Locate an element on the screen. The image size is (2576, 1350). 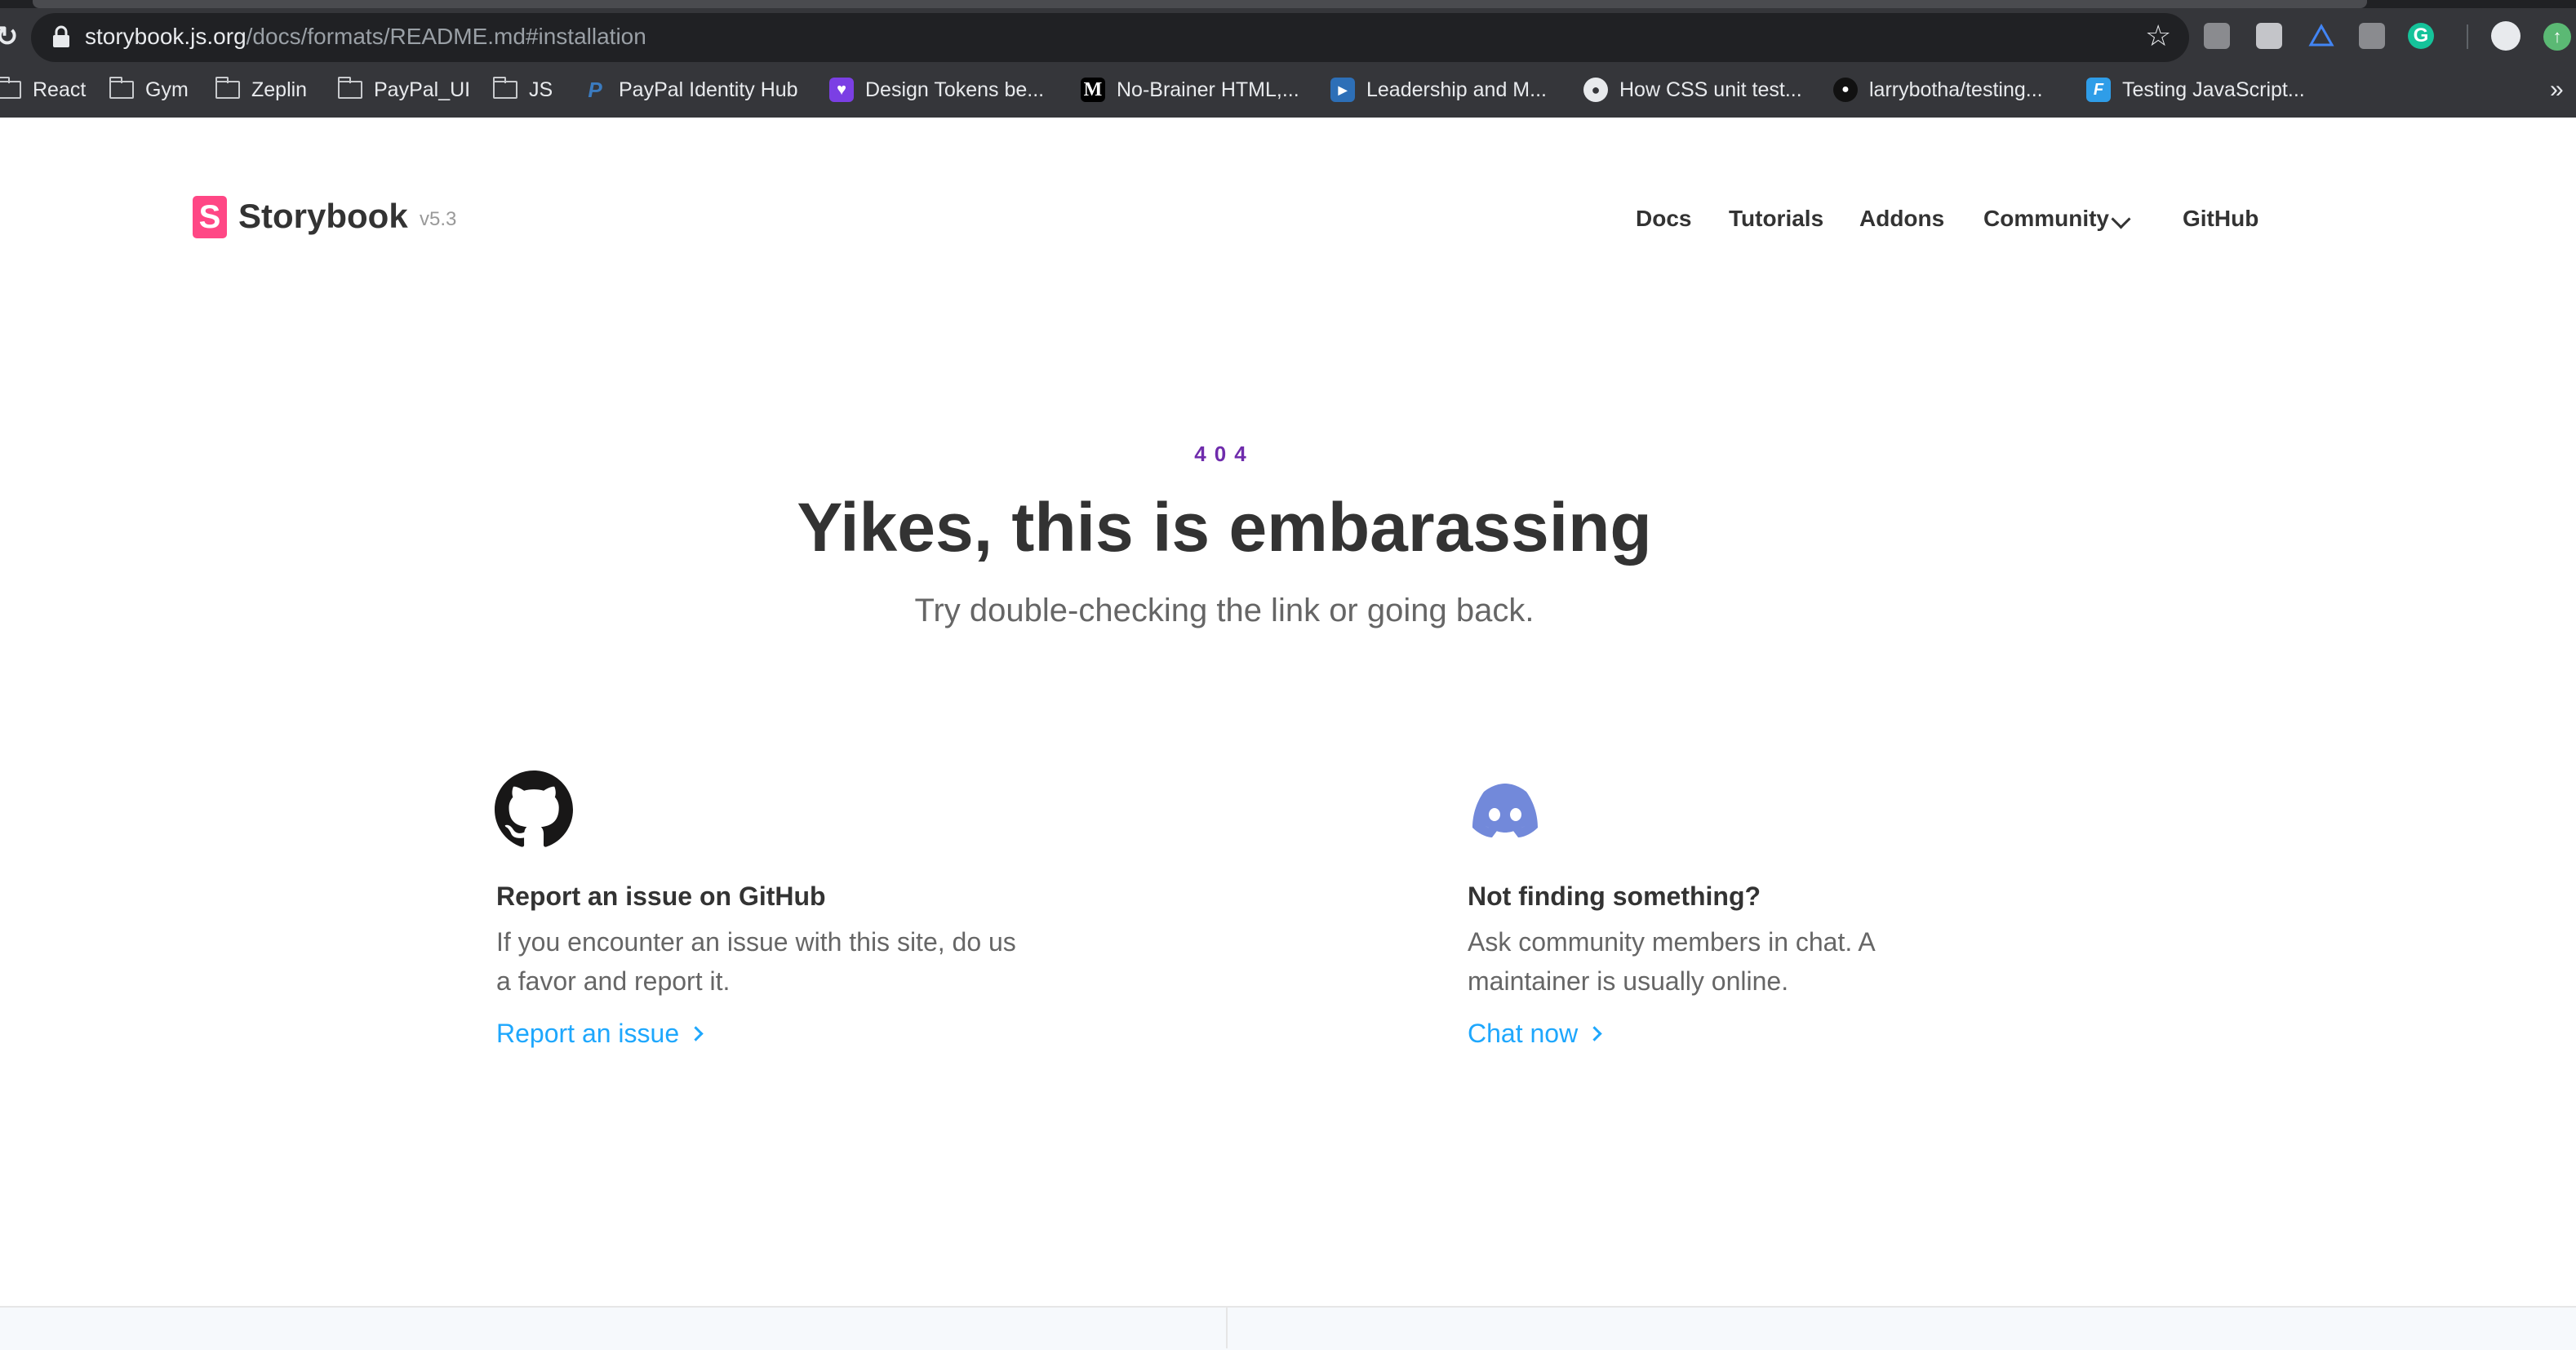
nav-github: GitHub is located at coordinates (2220, 218).